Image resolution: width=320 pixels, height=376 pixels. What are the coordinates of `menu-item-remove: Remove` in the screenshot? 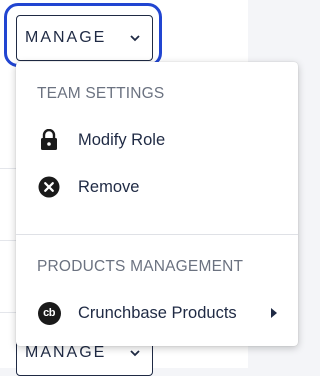 It's located at (157, 187).